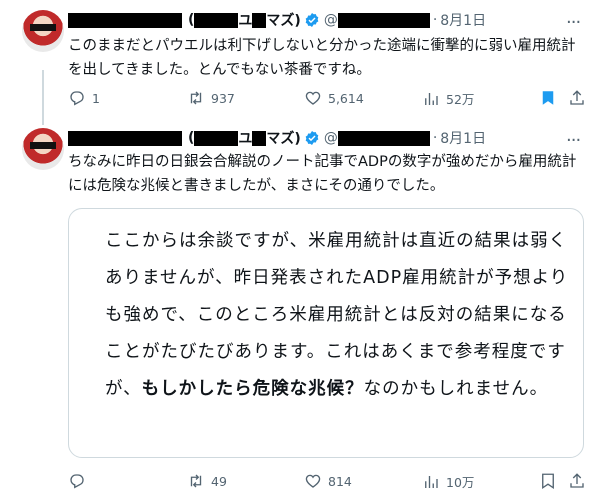 Image resolution: width=612 pixels, height=502 pixels. I want to click on action-bar: 49 814 10万, so click(328, 482).